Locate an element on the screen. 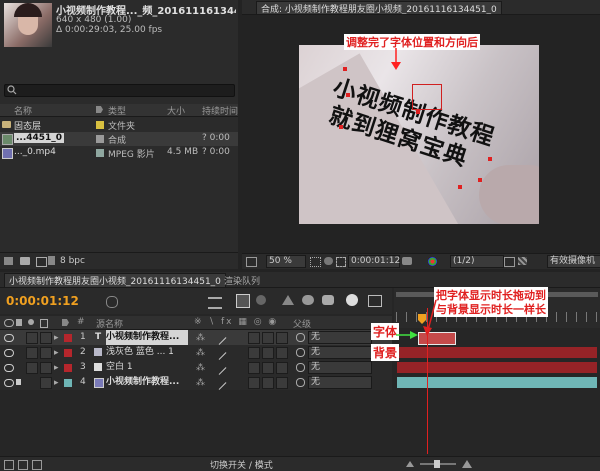 This screenshot has height=471, width=600. zoom-slider is located at coordinates (438, 464).